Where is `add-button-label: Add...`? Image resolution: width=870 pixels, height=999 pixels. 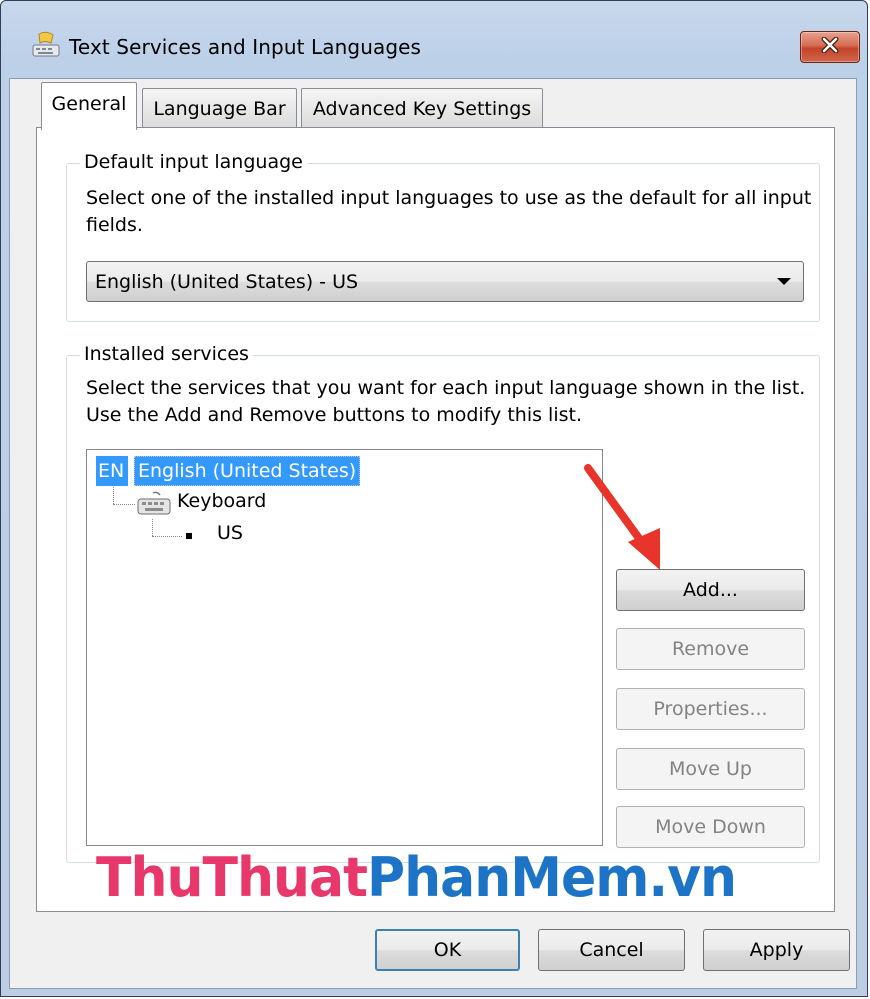
add-button-label: Add... is located at coordinates (710, 590).